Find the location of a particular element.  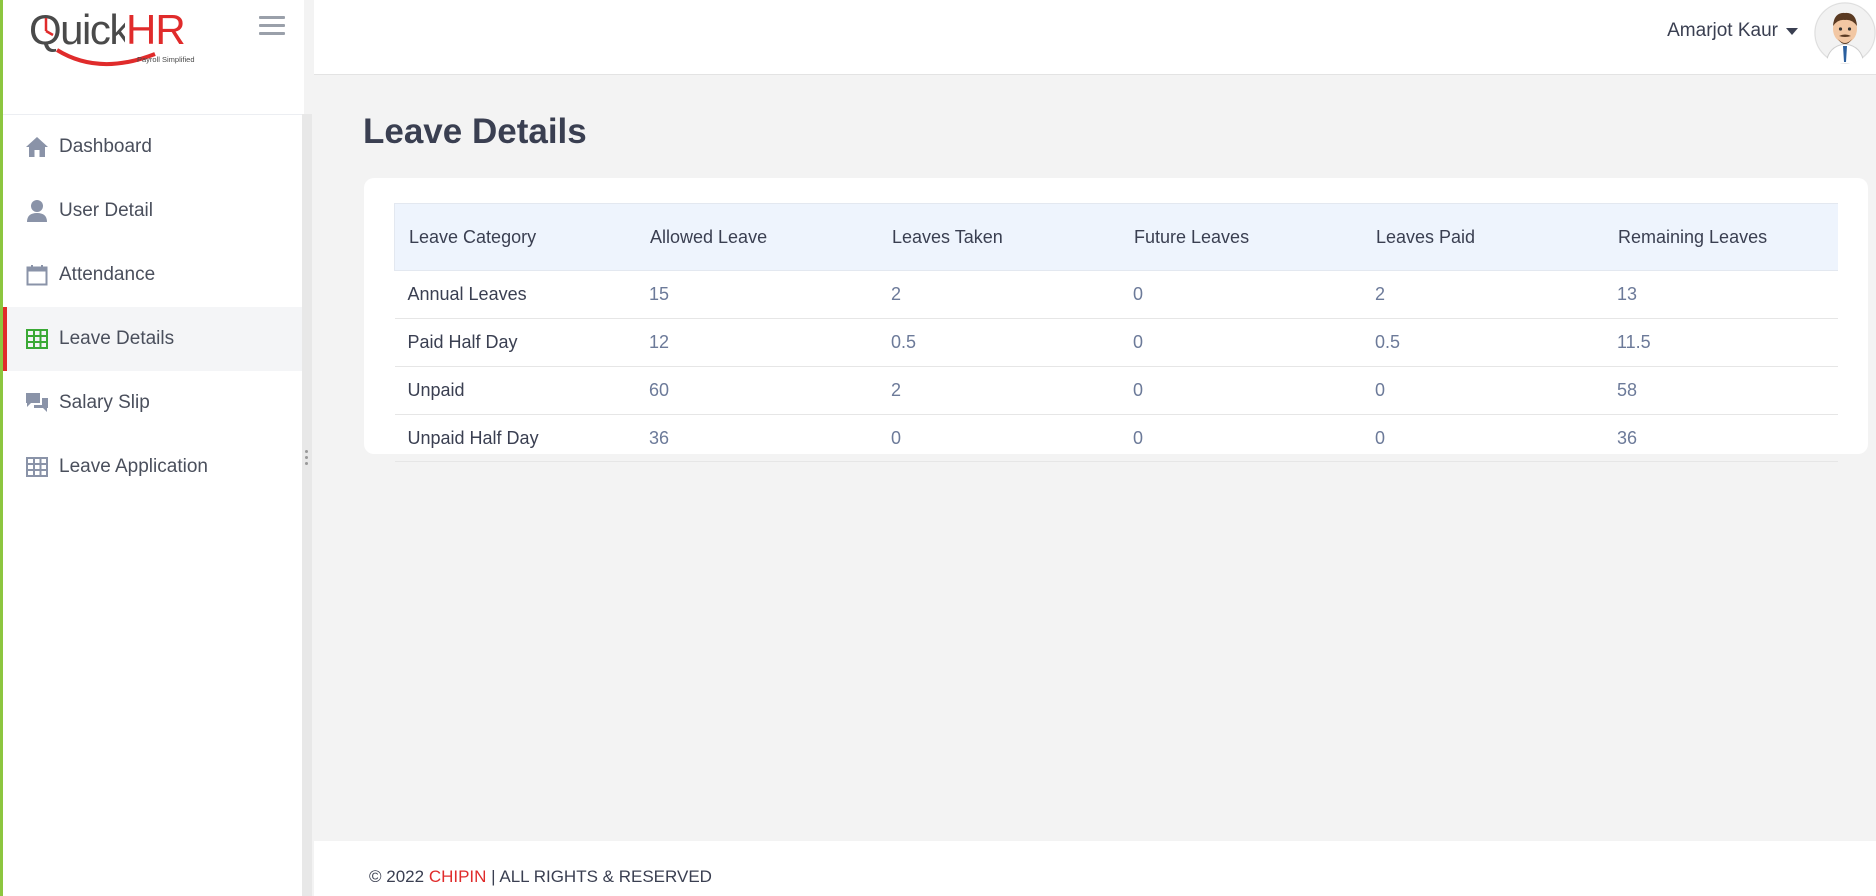

chat-icon is located at coordinates (37, 403).